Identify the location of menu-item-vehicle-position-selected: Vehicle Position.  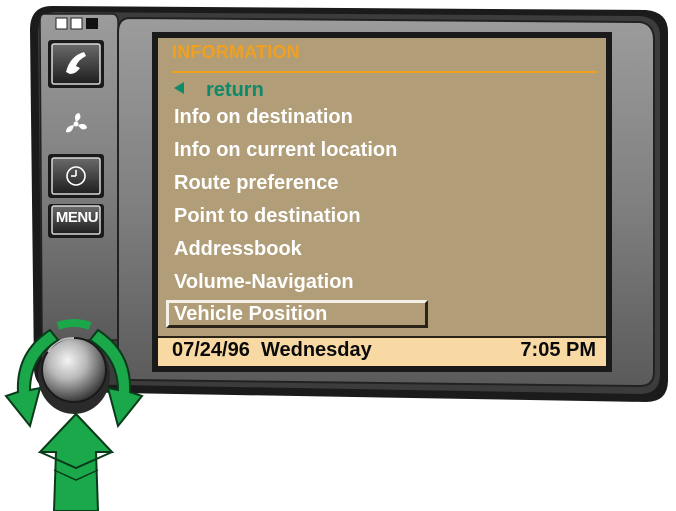
(297, 314).